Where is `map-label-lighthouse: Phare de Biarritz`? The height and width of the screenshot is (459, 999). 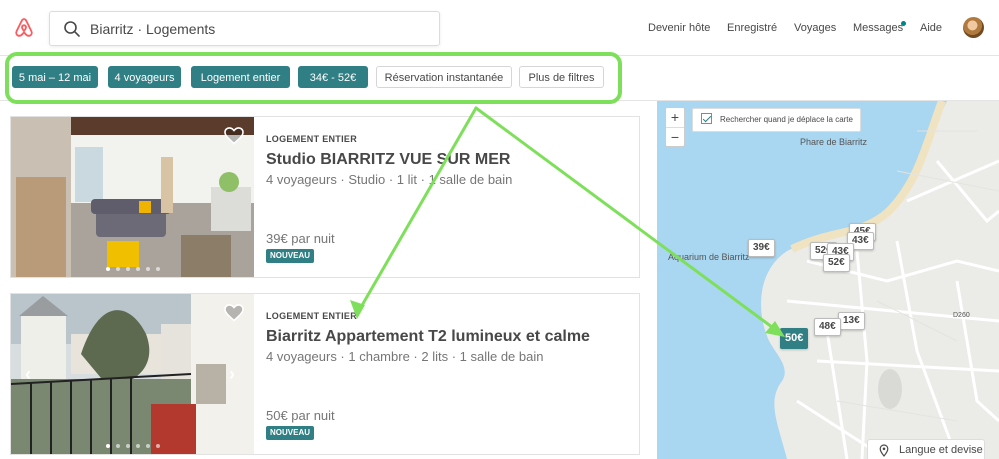
map-label-lighthouse: Phare de Biarritz is located at coordinates (834, 142).